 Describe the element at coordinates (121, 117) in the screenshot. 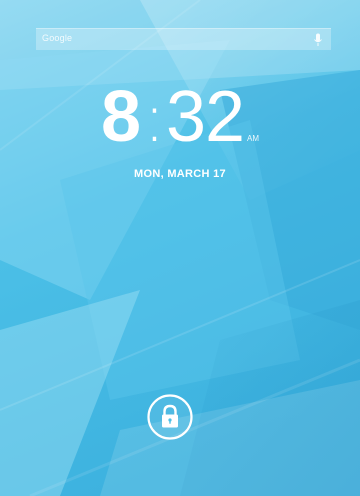

I see `clock-hour: 8` at that location.